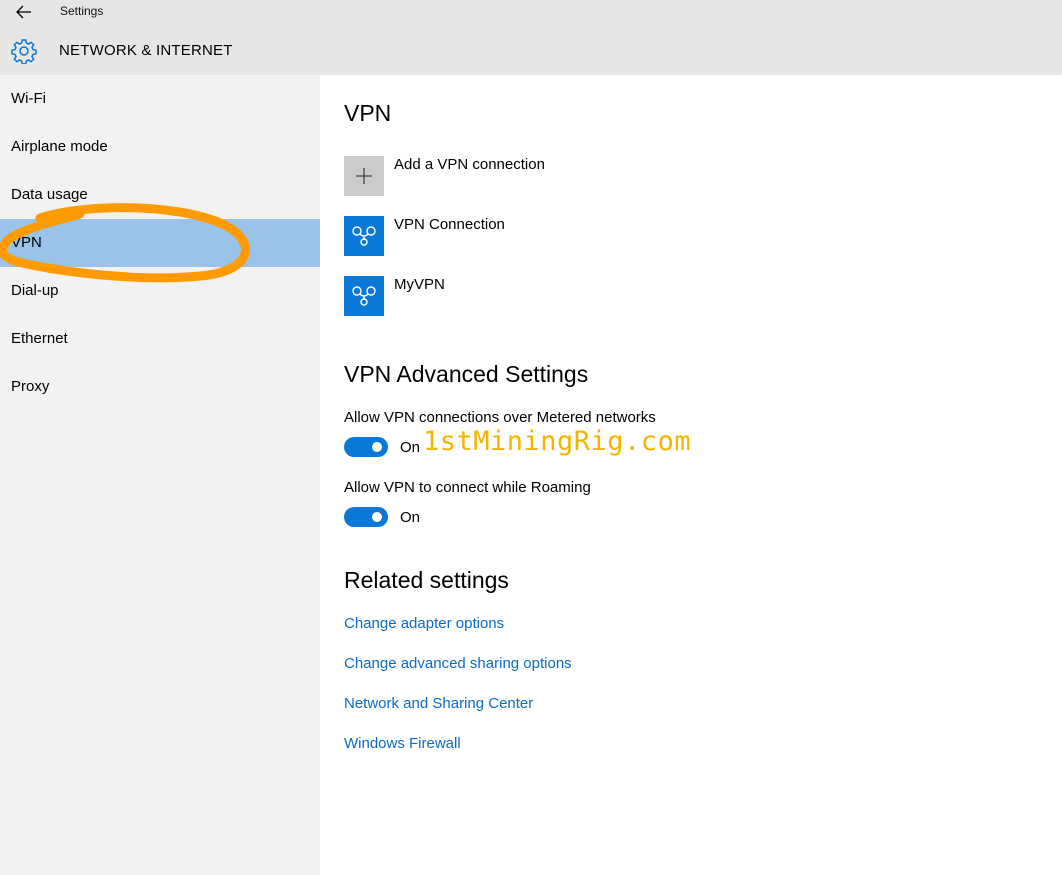 The image size is (1062, 875). Describe the element at coordinates (419, 284) in the screenshot. I see `vpn-connection-label: MyVPN` at that location.